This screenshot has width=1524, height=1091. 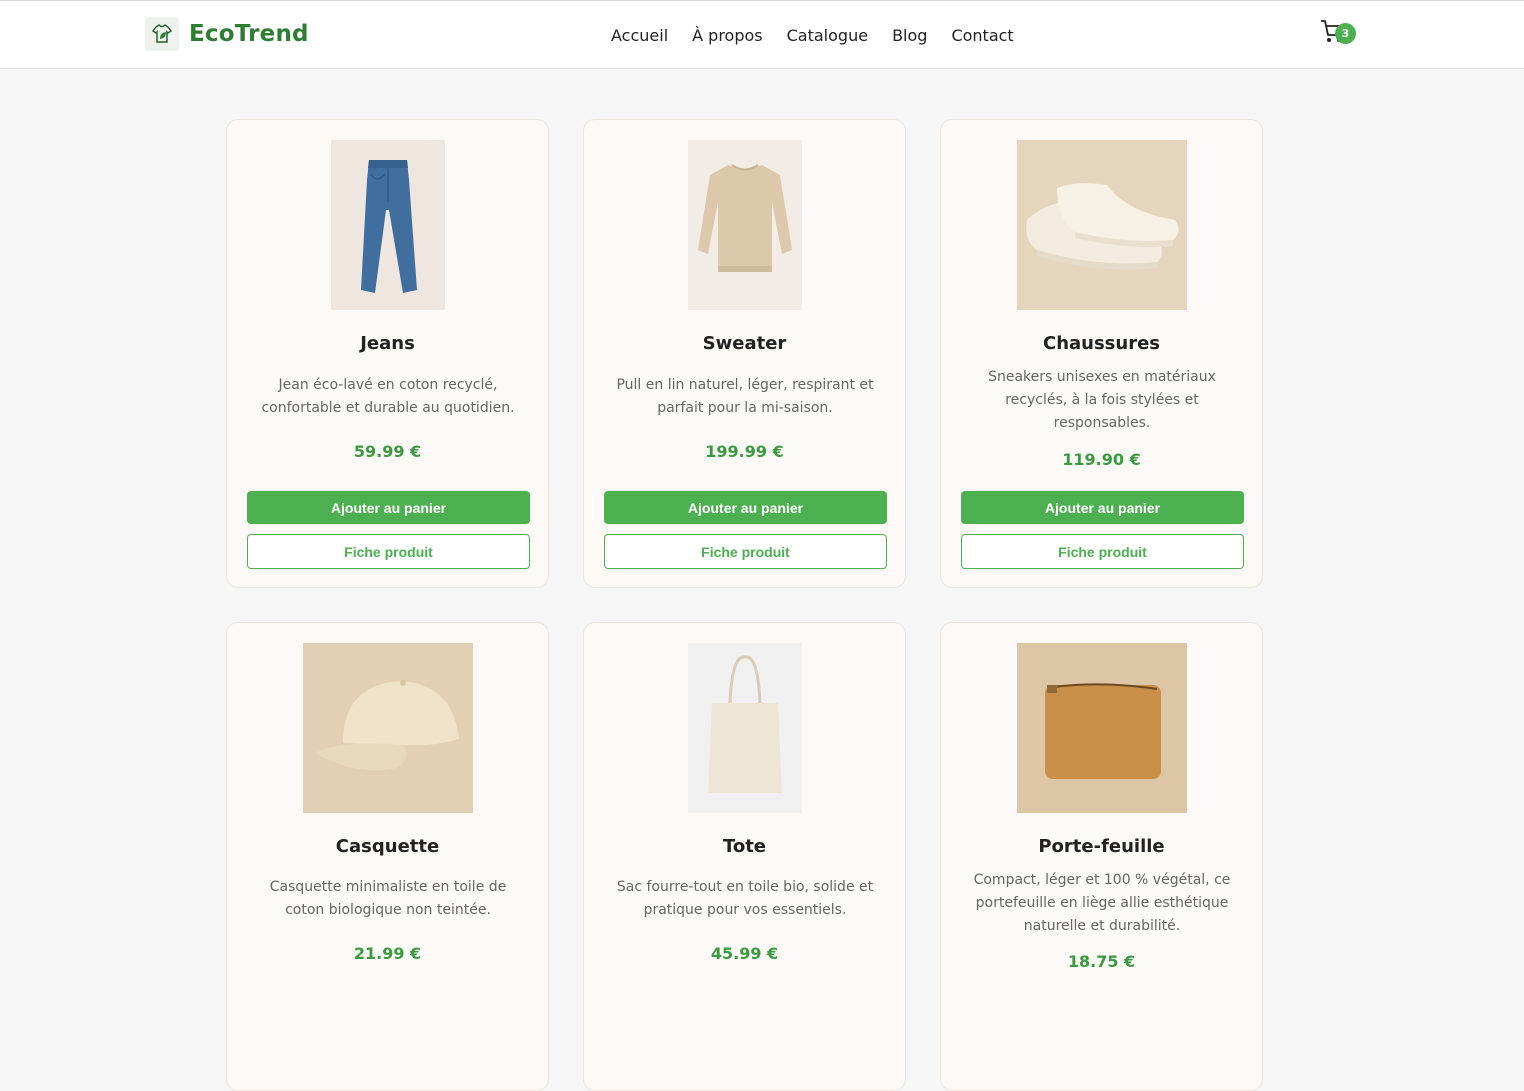 I want to click on product-name: Casquette, so click(x=387, y=846).